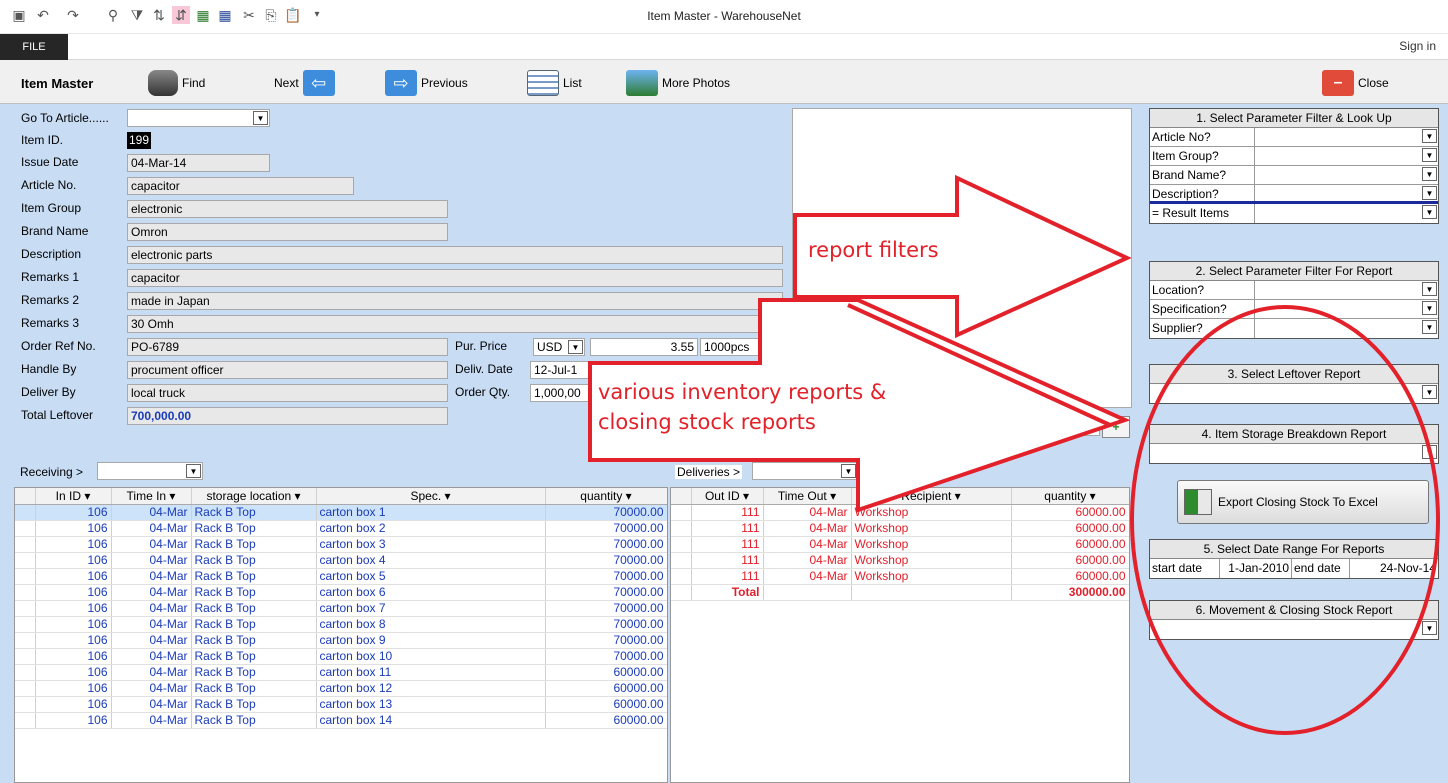 This screenshot has height=783, width=1448. I want to click on description-field: electronic parts, so click(455, 255).